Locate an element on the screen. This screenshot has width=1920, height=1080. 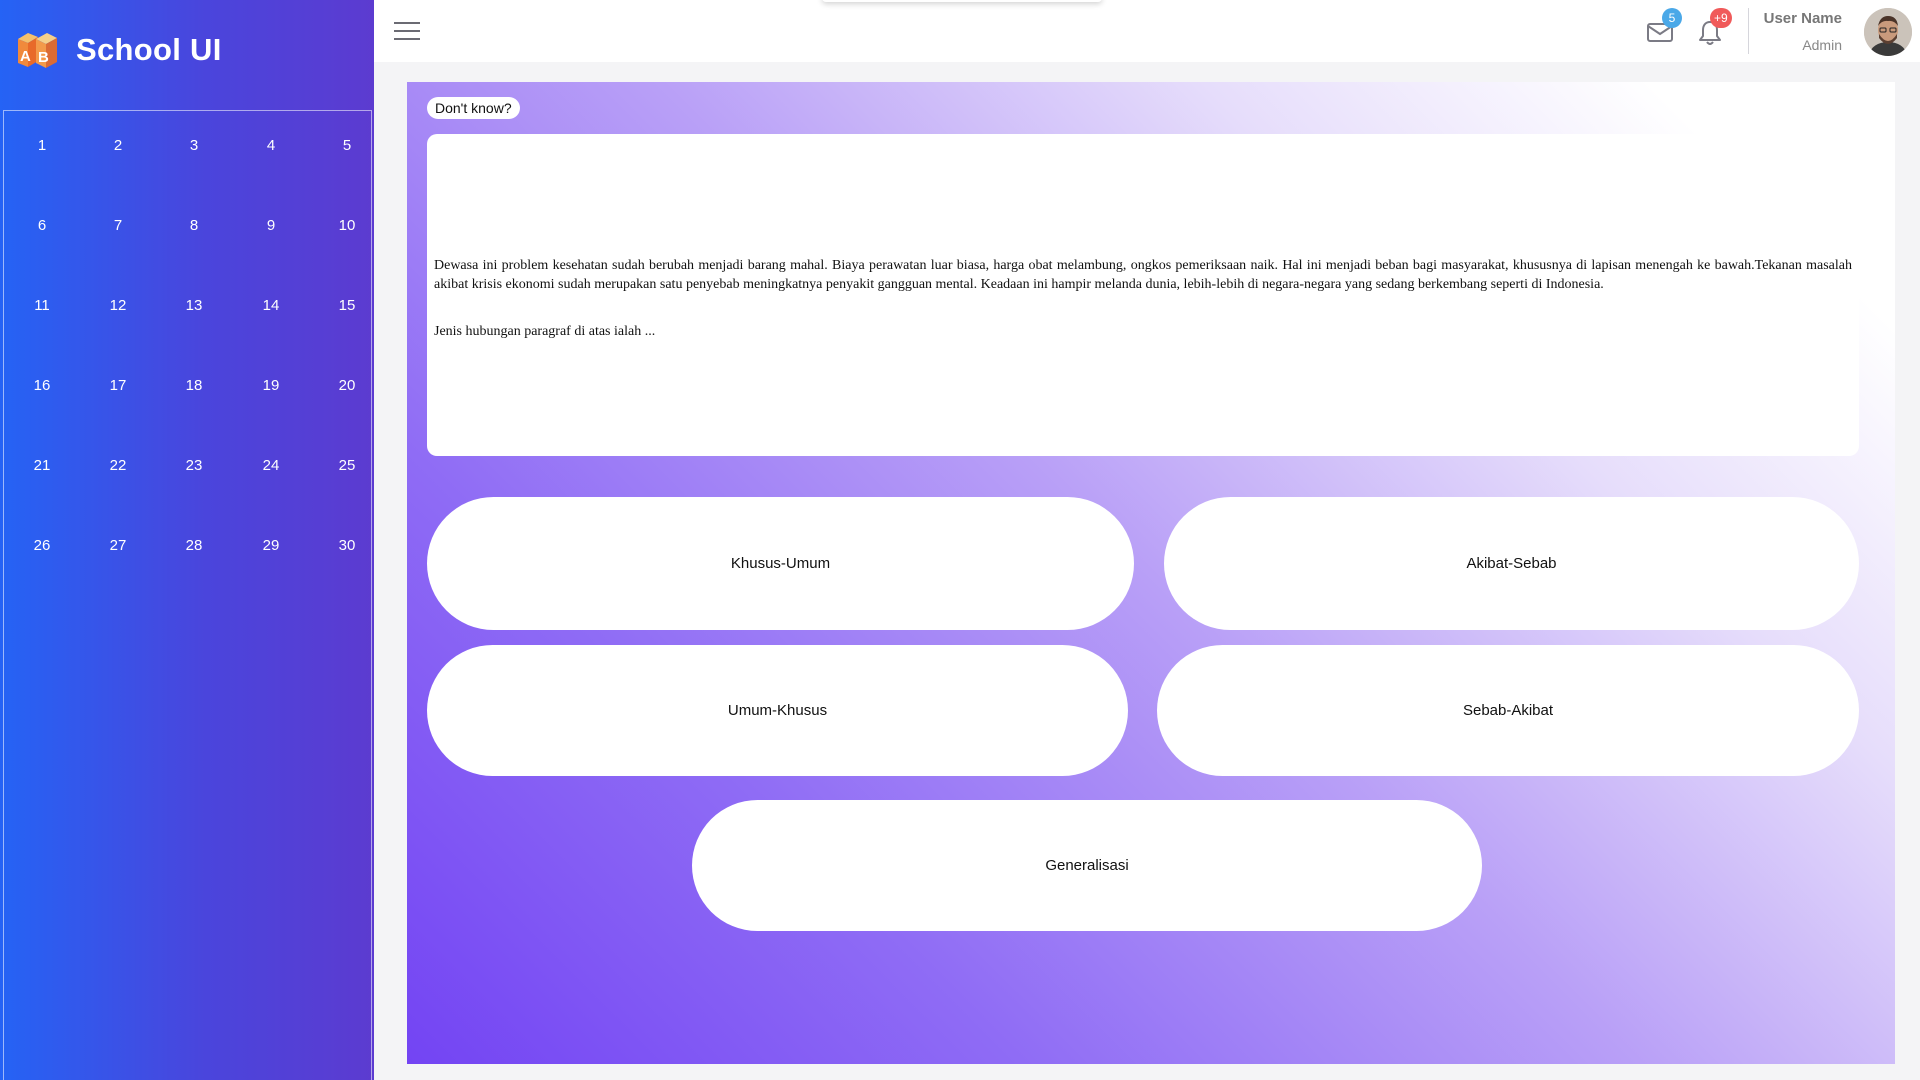
hamburger-icon is located at coordinates (407, 31).